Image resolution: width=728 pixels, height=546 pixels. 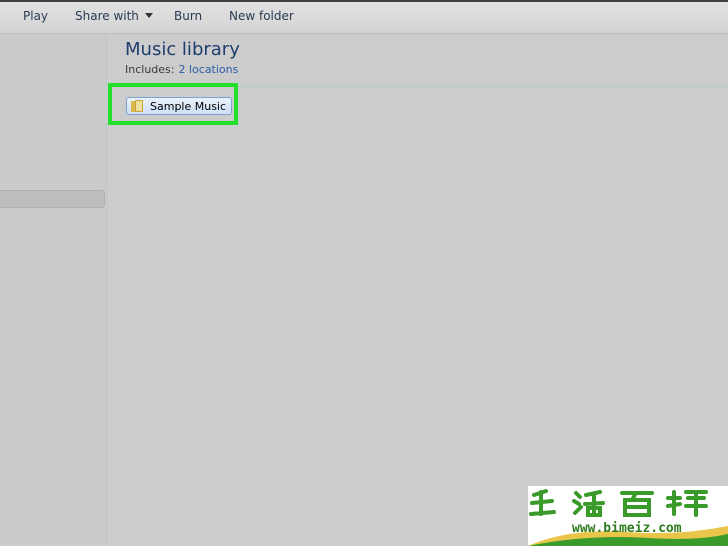 What do you see at coordinates (53, 290) in the screenshot?
I see `navigation-pane` at bounding box center [53, 290].